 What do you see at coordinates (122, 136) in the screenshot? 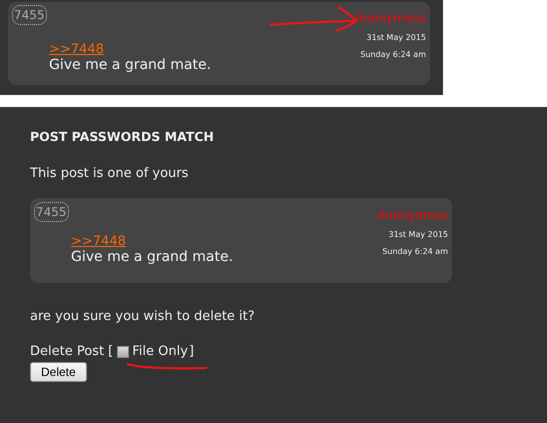
I see `dialog-title: POST PASSWORDS MATCH` at bounding box center [122, 136].